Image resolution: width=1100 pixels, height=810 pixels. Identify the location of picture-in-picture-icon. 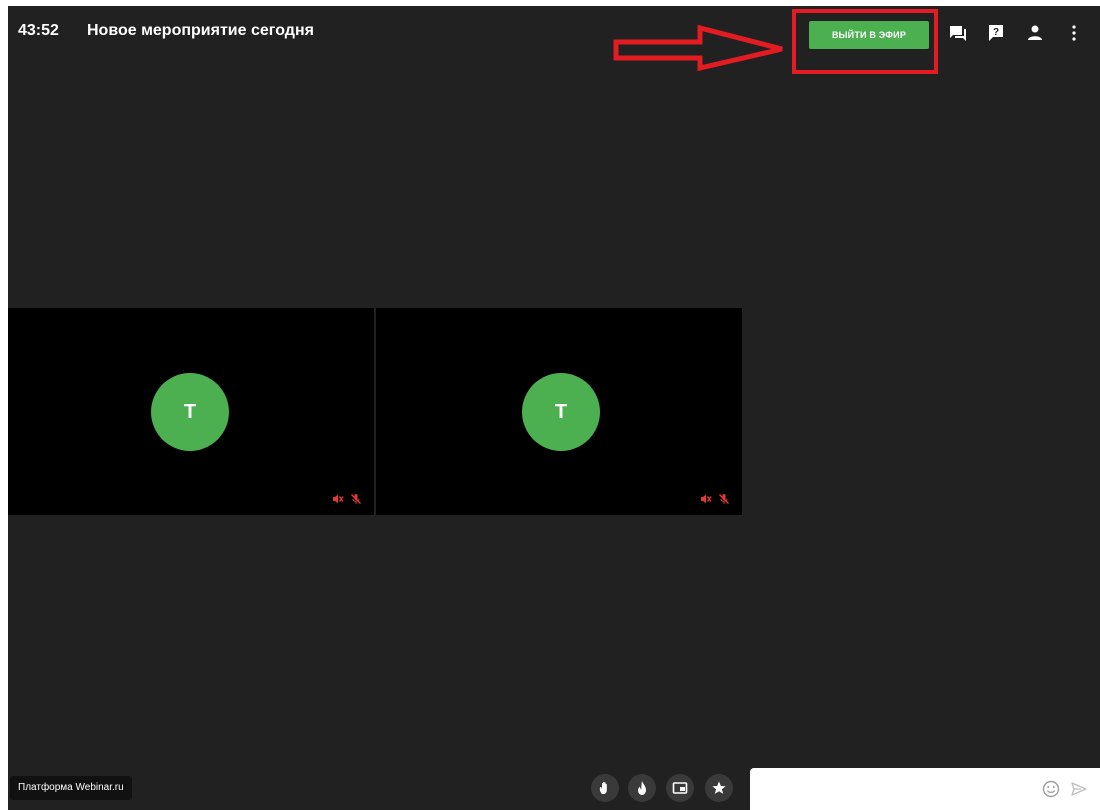
(680, 788).